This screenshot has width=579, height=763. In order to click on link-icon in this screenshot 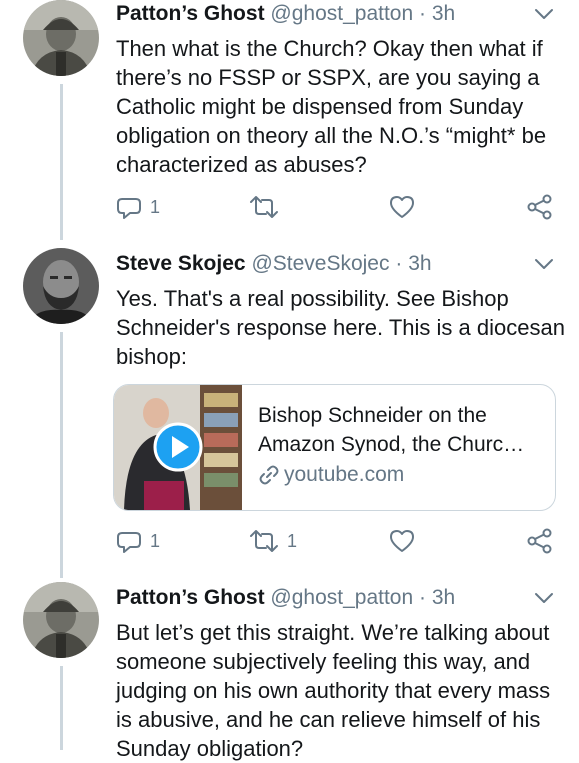, I will do `click(269, 475)`.